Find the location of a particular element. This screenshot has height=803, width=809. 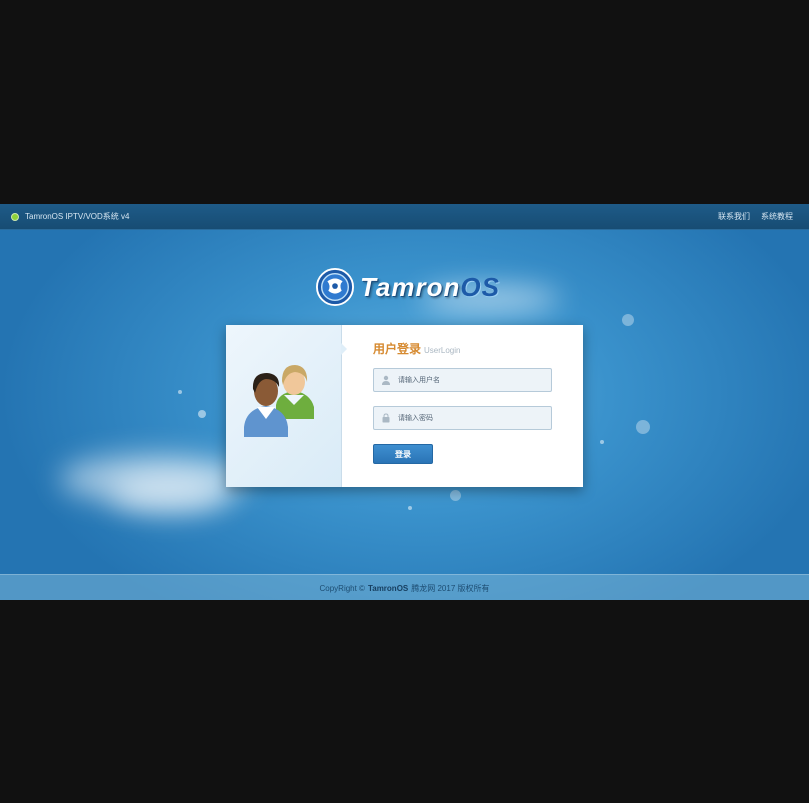

logo-text-primary: Tamron is located at coordinates (410, 287).